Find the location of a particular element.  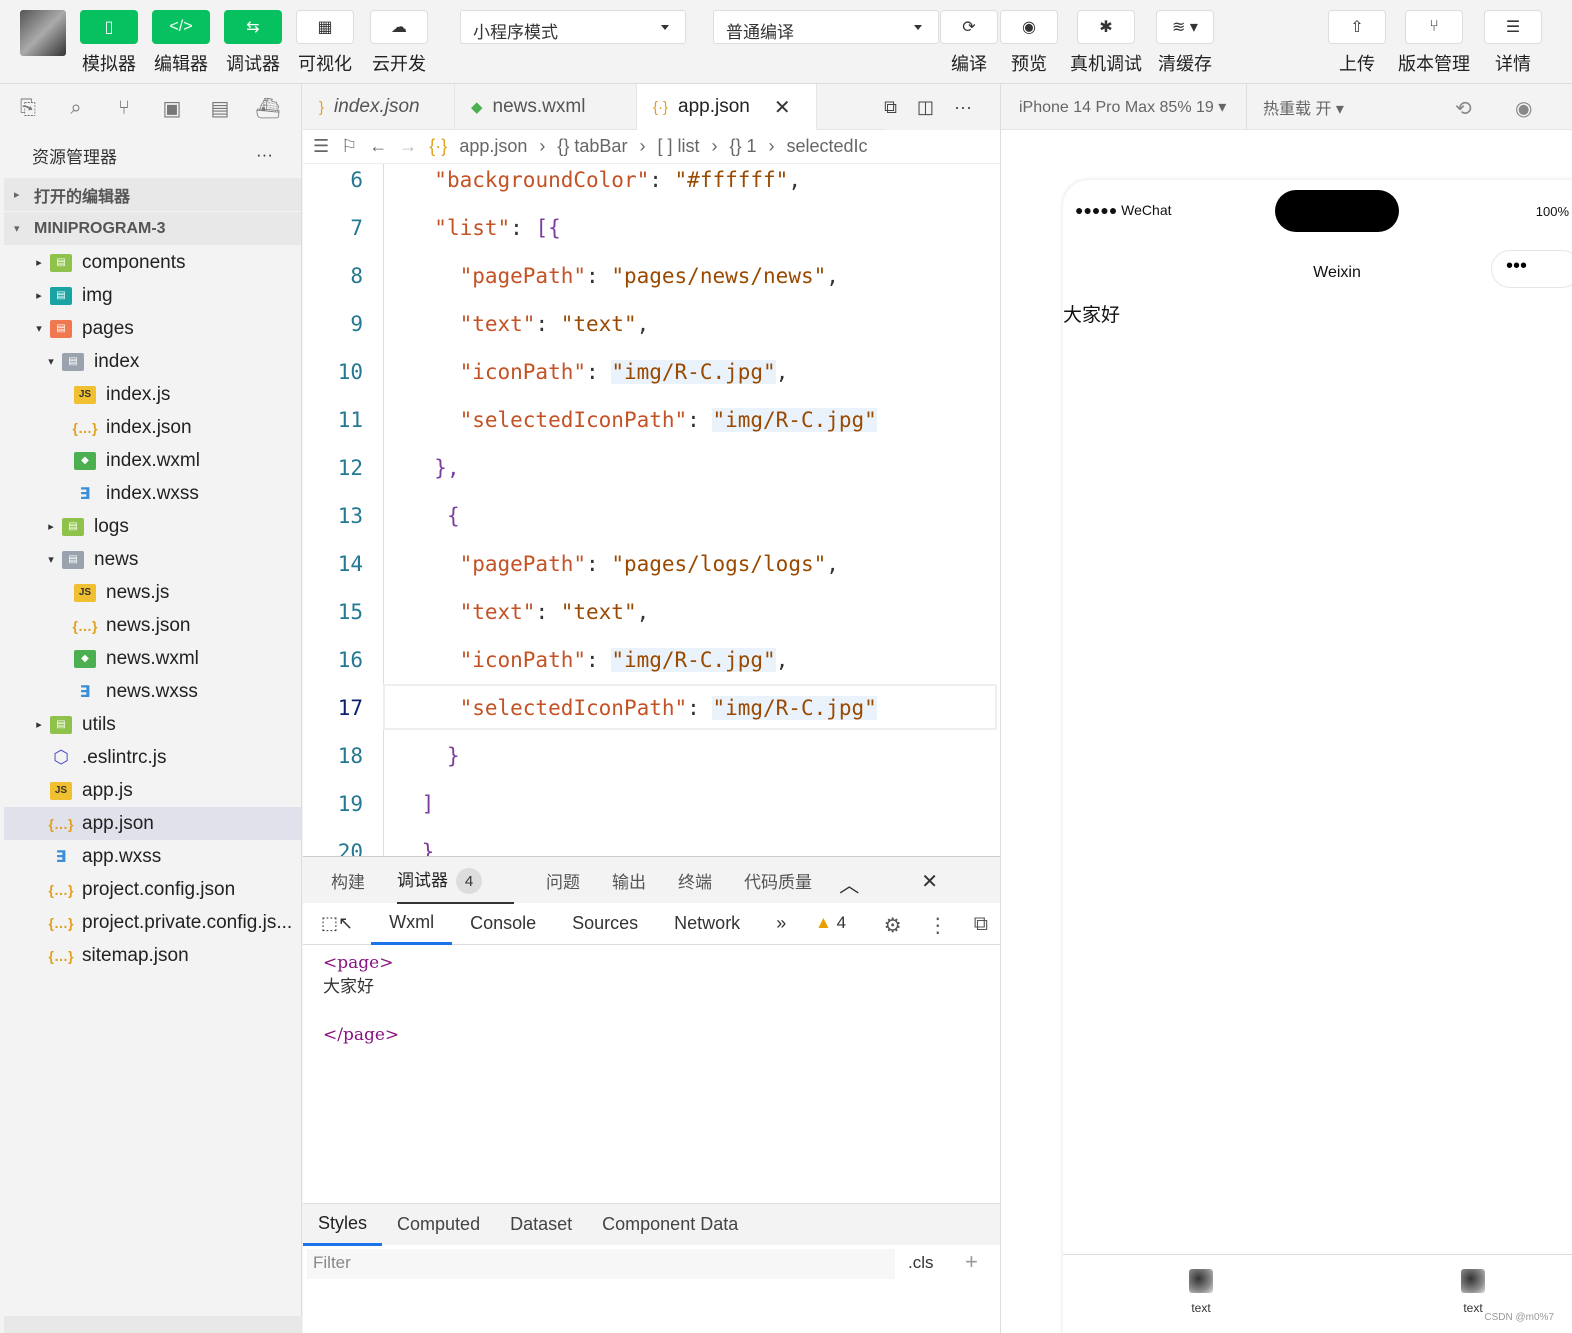

page-open-tag: <page> is located at coordinates (651, 963).